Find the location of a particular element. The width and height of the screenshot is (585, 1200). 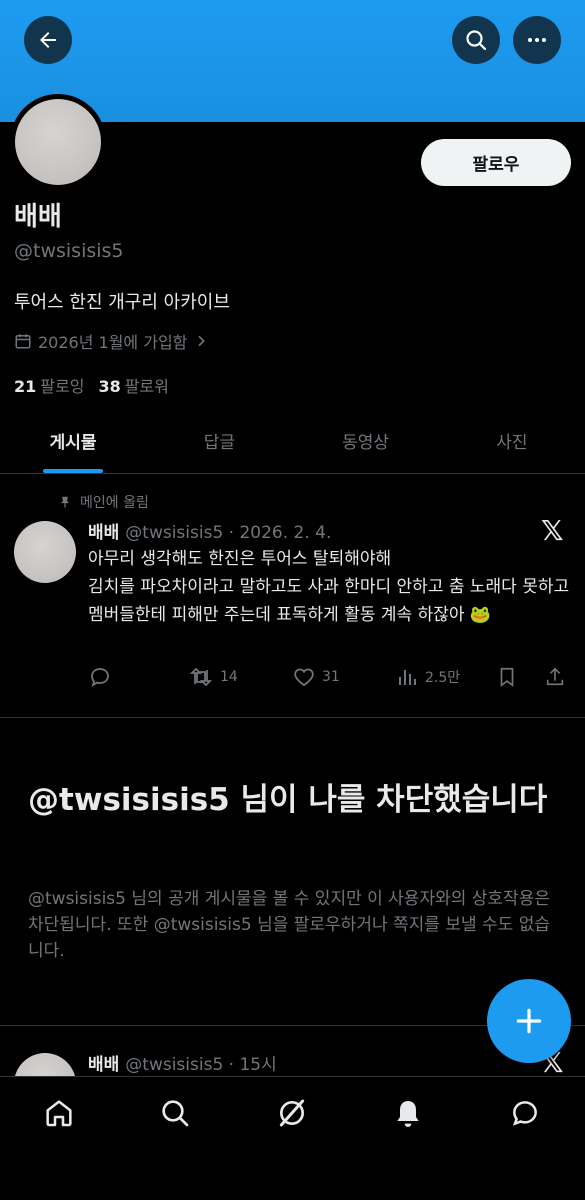

profile-tabs: 게시물 답글 동영상 사진 is located at coordinates (292, 441).